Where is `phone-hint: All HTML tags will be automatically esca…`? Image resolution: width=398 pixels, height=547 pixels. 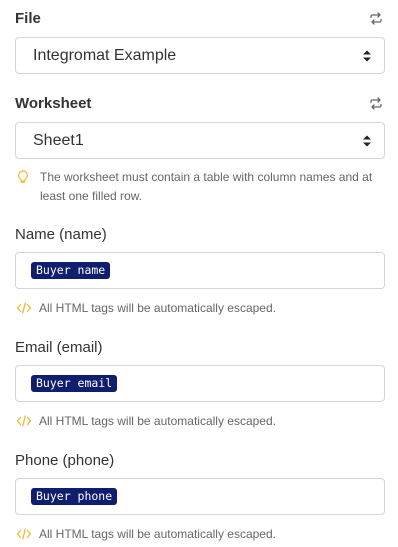
phone-hint: All HTML tags will be automatically esca… is located at coordinates (200, 534).